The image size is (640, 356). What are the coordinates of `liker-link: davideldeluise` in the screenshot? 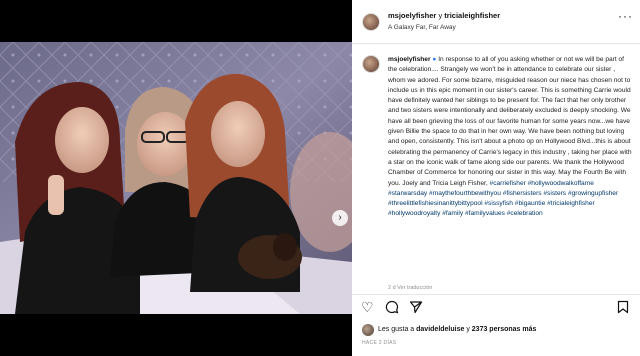 It's located at (440, 329).